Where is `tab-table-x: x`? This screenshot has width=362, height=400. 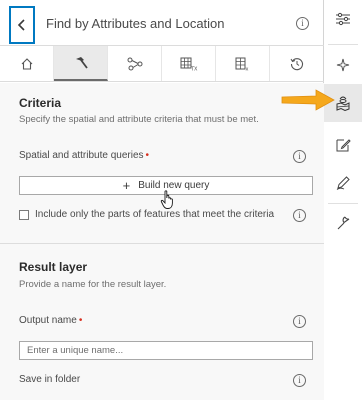
tab-table-x: x is located at coordinates (243, 63).